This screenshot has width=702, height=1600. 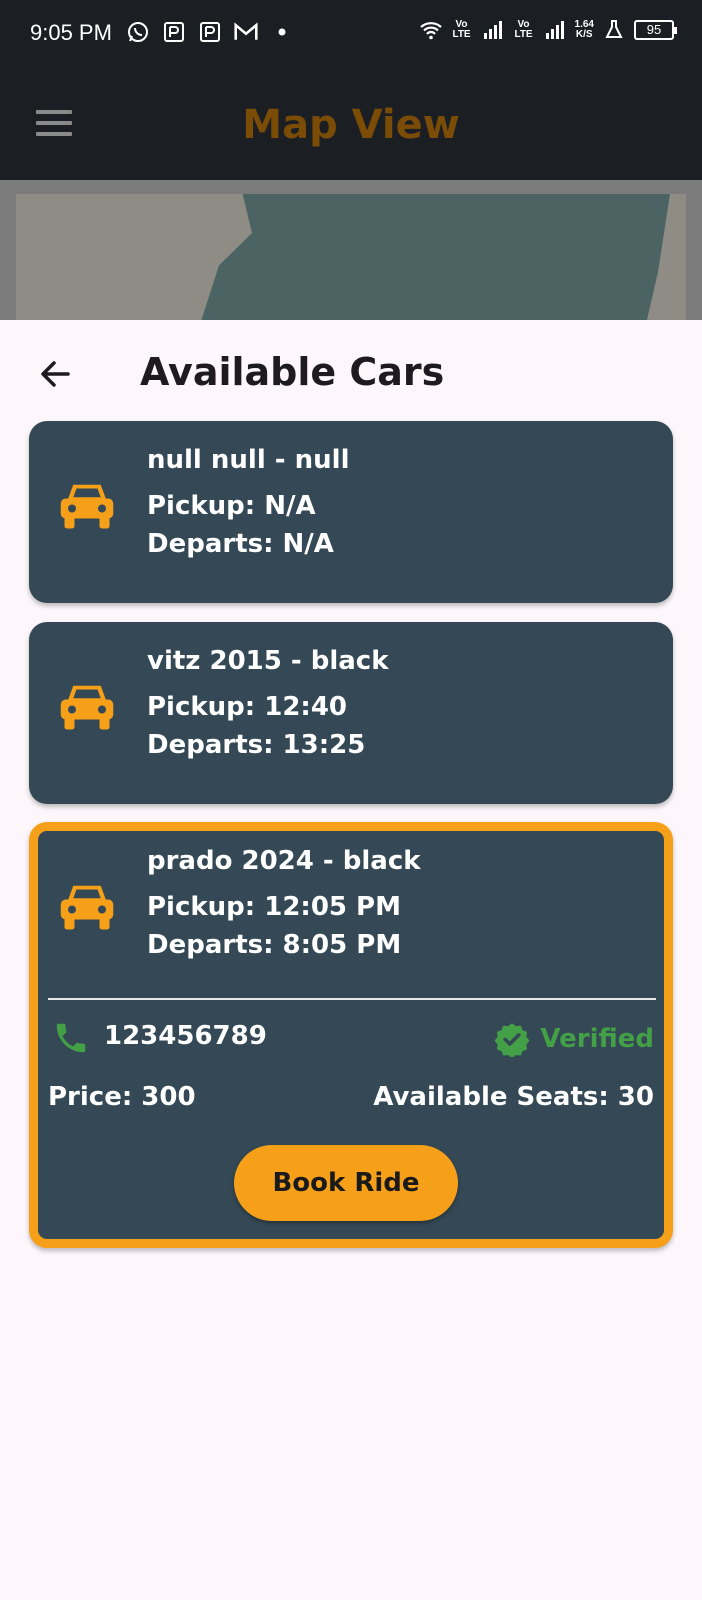 I want to click on whatsapp-icon, so click(x=138, y=32).